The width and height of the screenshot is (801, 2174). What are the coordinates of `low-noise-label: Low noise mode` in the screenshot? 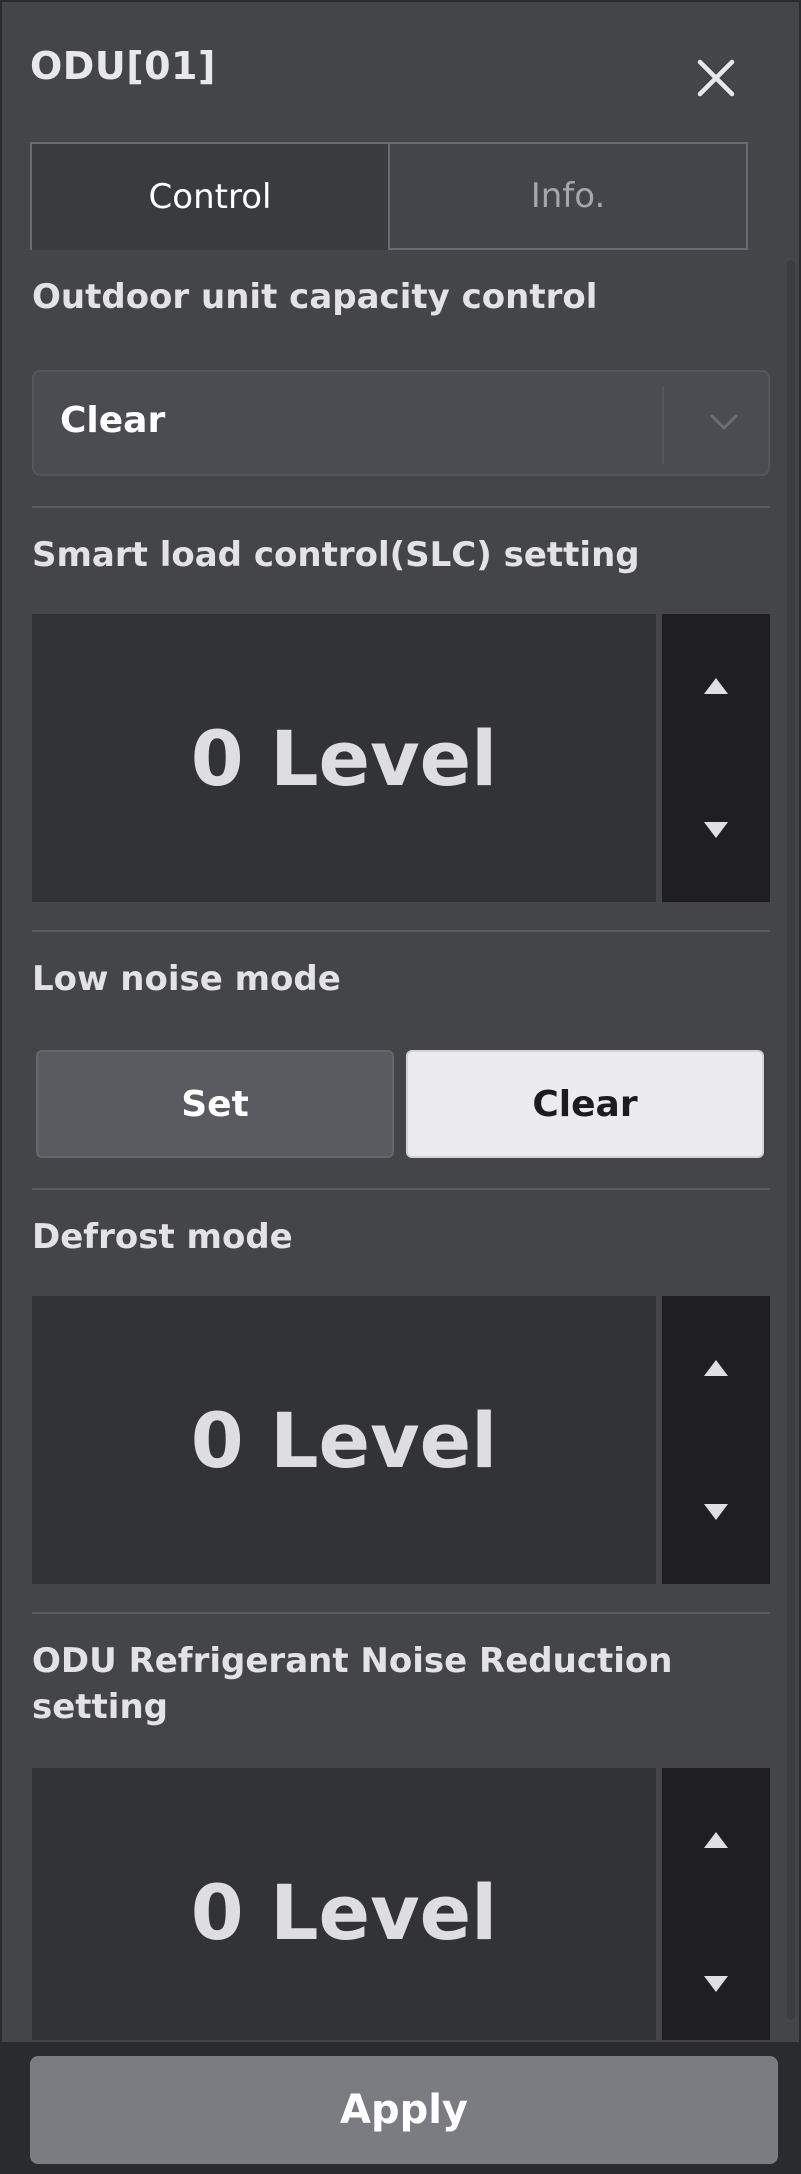 It's located at (186, 979).